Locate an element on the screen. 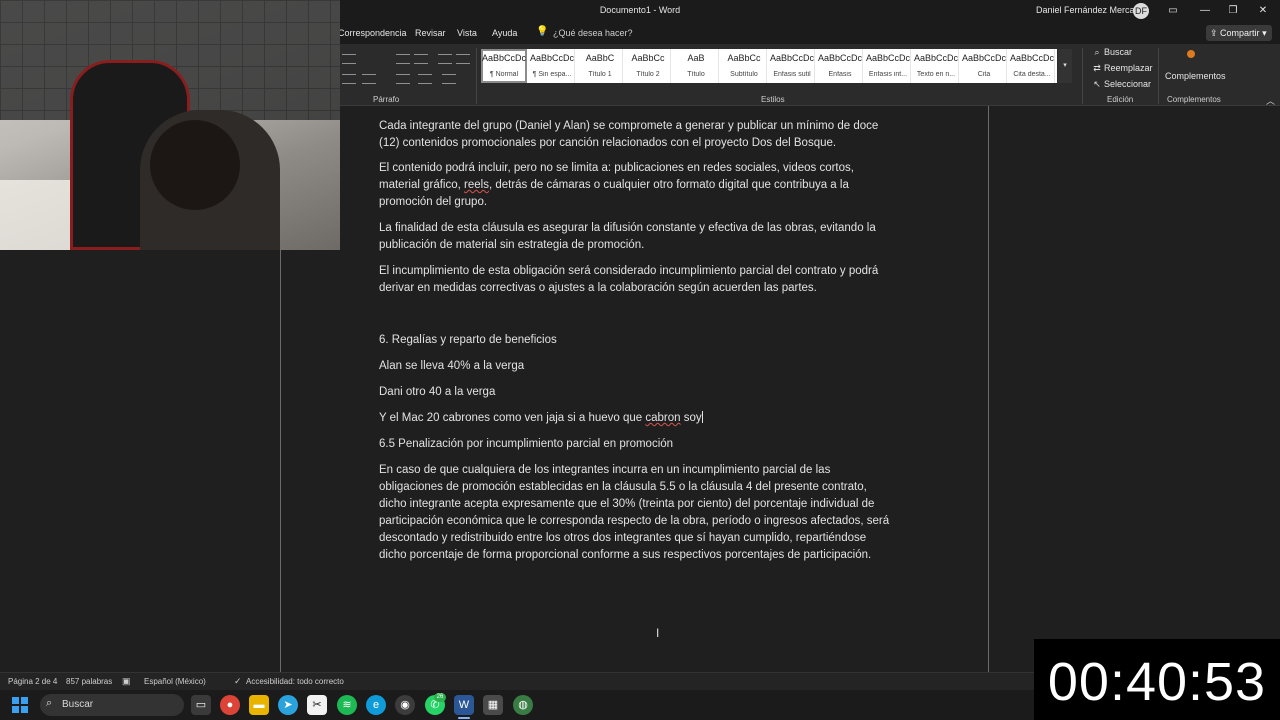 This screenshot has width=1280, height=720. style-tile: AaBbCcDc Cita is located at coordinates (984, 66).